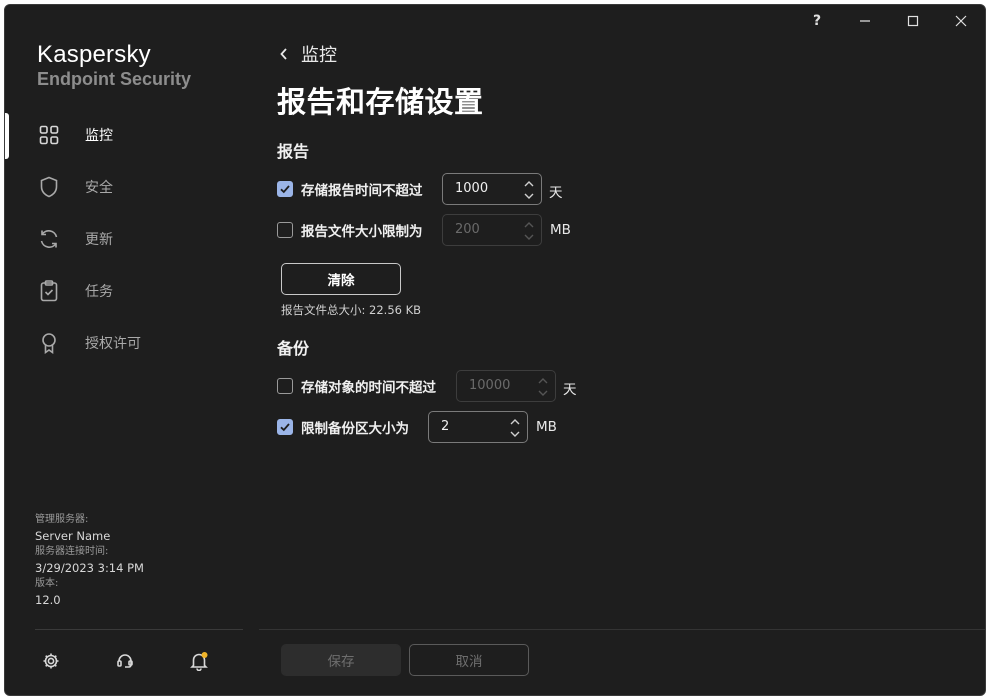 This screenshot has width=990, height=700. Describe the element at coordinates (445, 426) in the screenshot. I see `spin-value: 2` at that location.